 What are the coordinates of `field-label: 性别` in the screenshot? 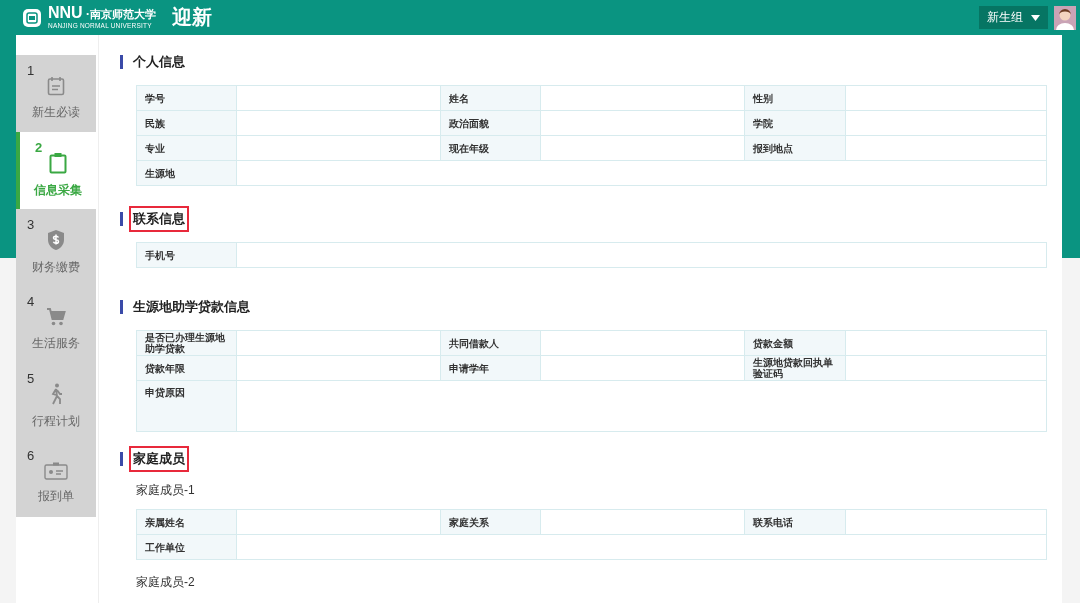 It's located at (795, 98).